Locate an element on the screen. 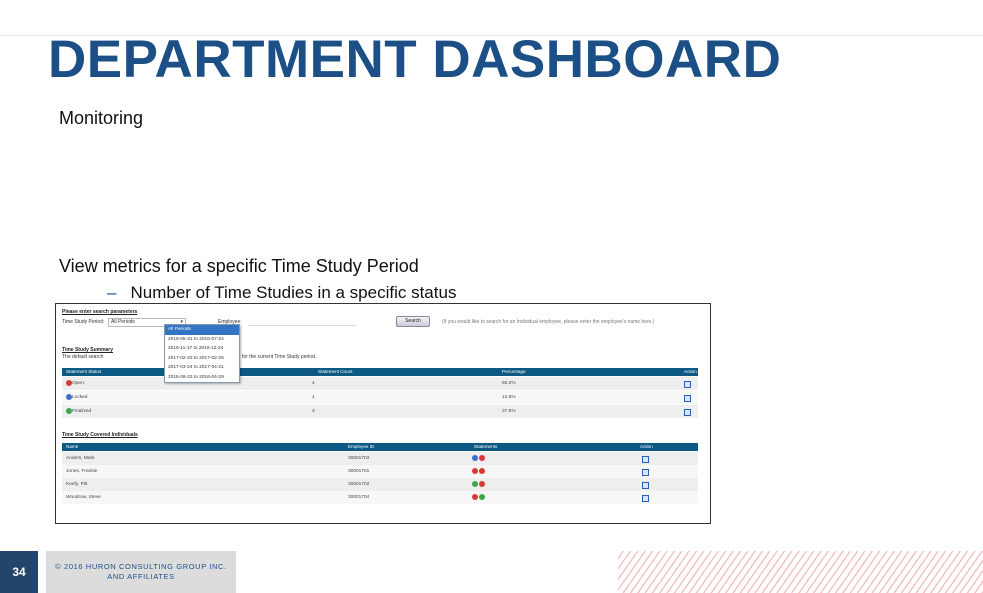 The width and height of the screenshot is (983, 593). name-cell: Anders, Mark is located at coordinates (80, 458).